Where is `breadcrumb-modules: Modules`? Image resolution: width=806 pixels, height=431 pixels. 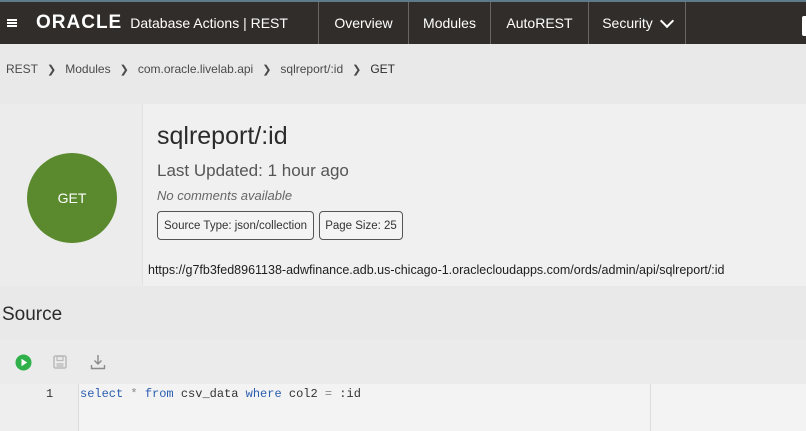 breadcrumb-modules: Modules is located at coordinates (87, 69).